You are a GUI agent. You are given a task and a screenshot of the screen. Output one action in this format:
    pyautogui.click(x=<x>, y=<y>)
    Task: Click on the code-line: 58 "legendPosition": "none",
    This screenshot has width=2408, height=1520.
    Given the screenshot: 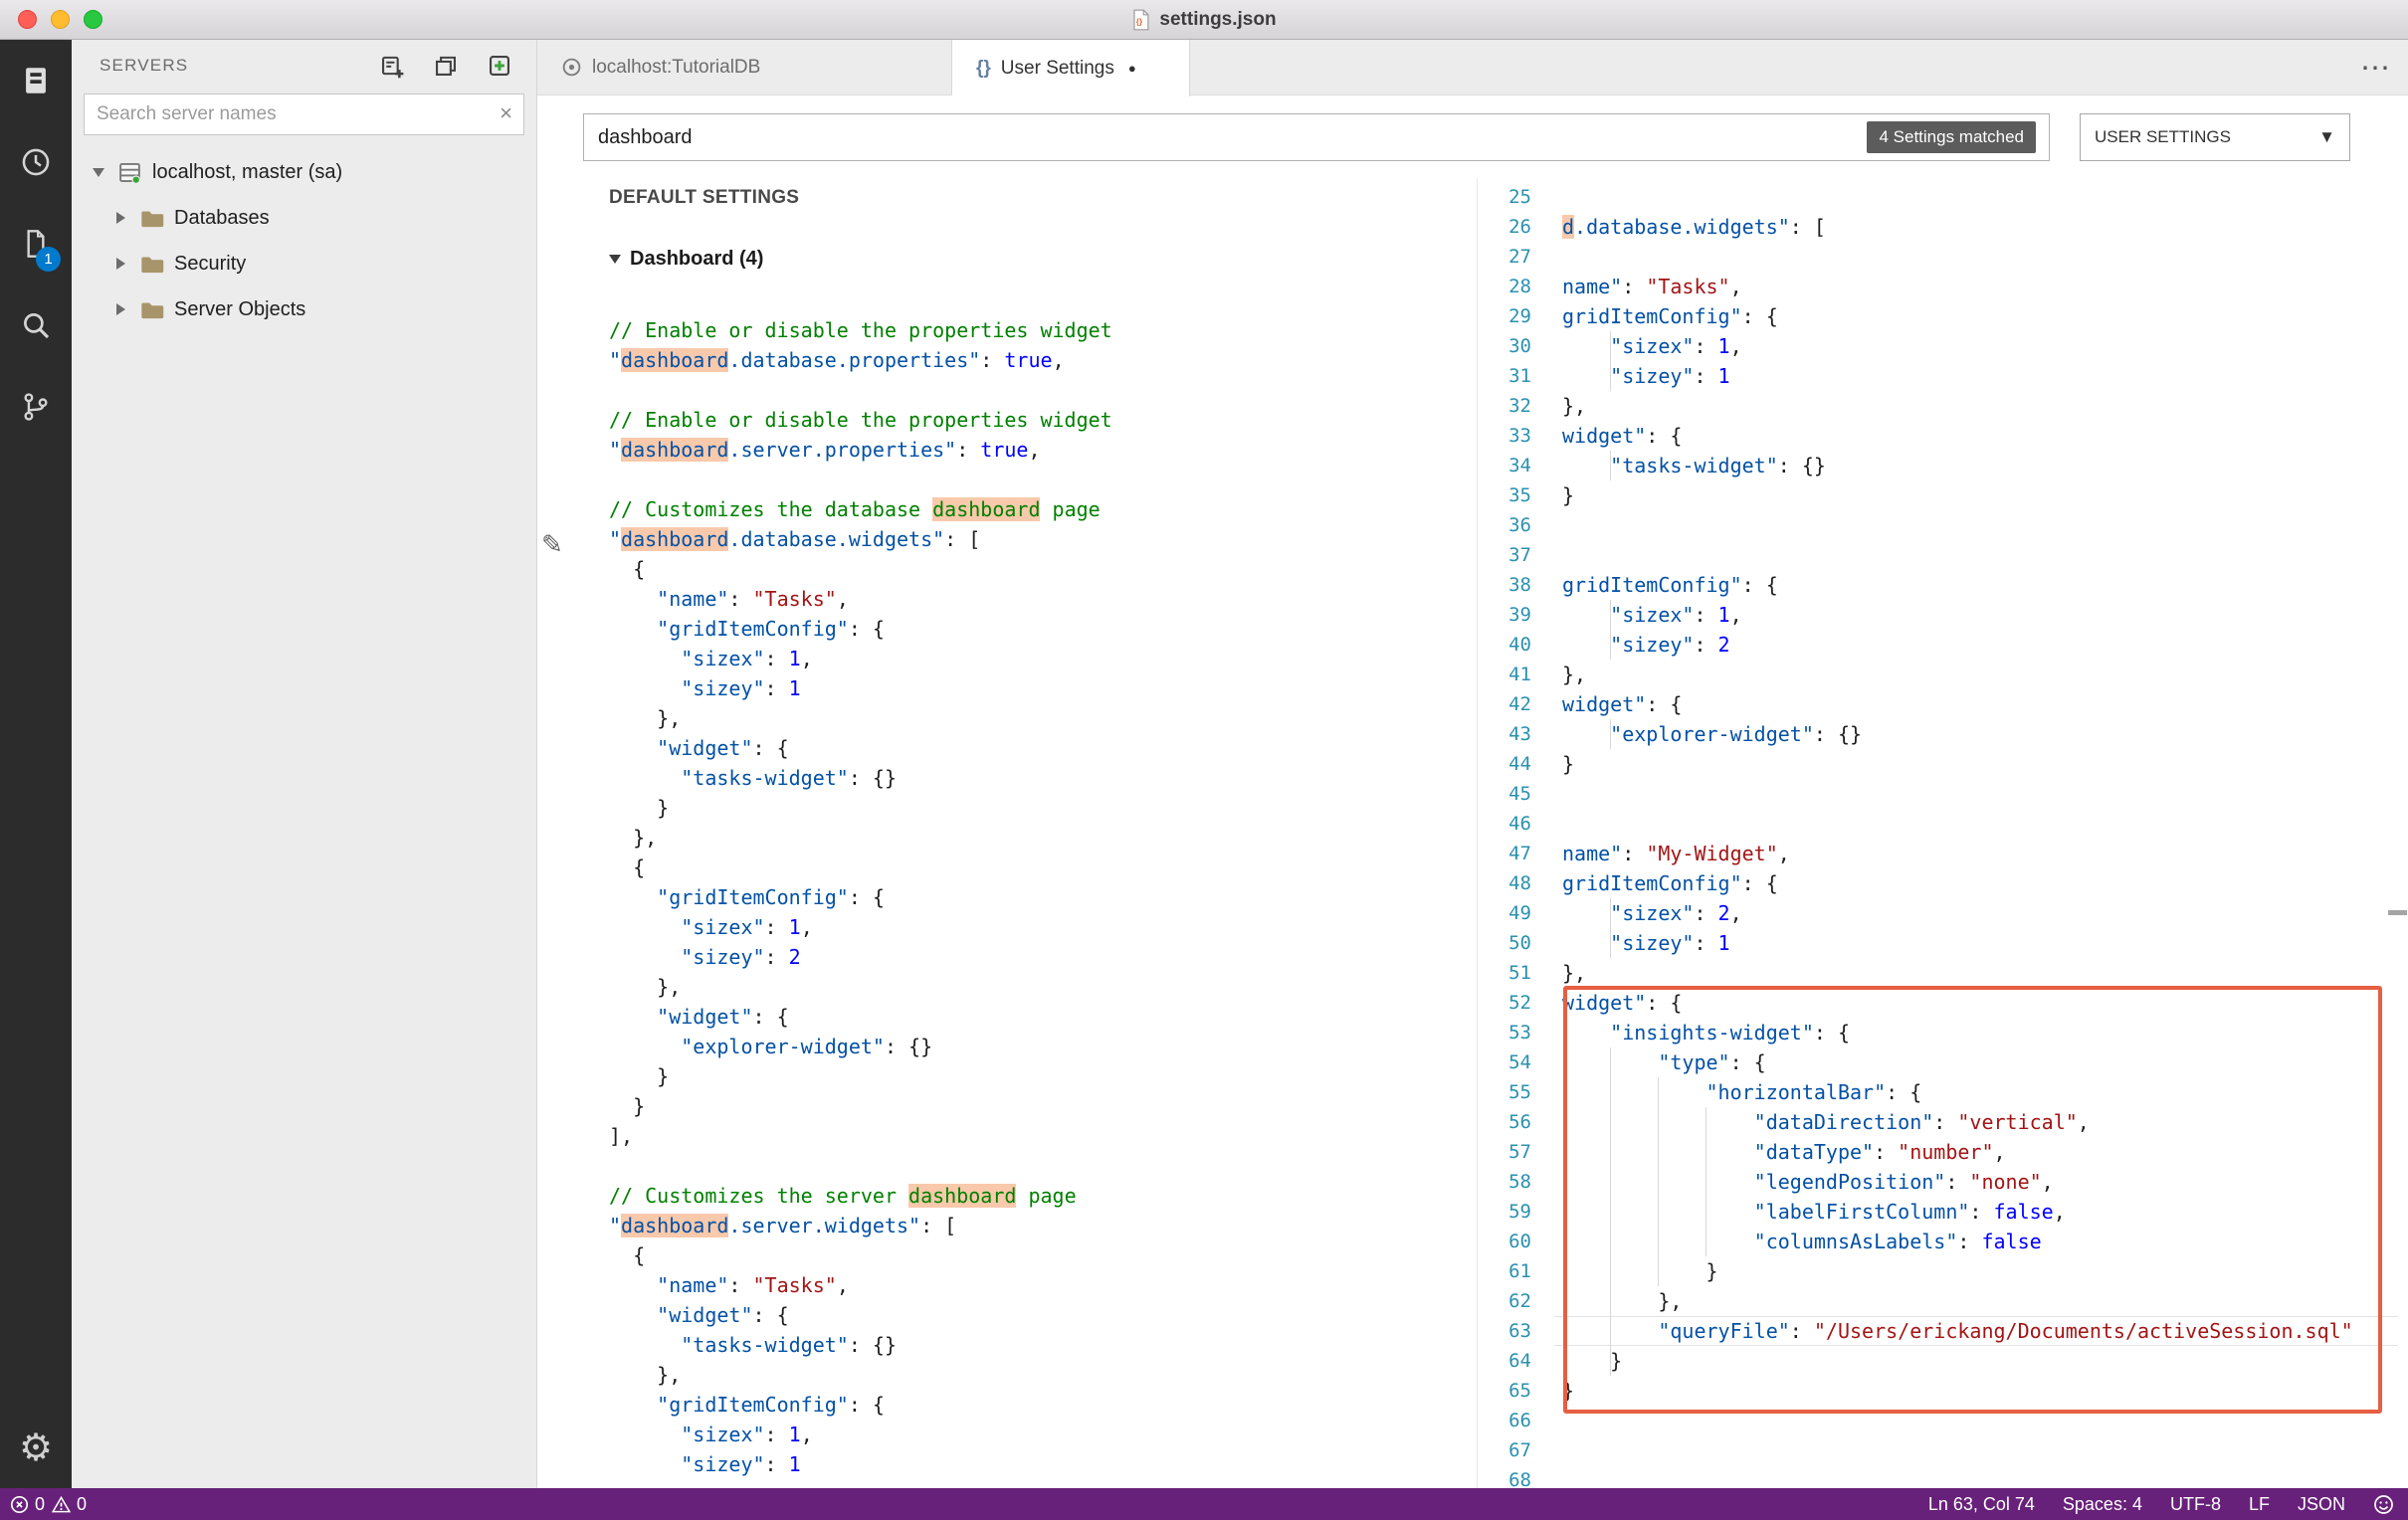 What is the action you would take?
    pyautogui.click(x=1943, y=1182)
    